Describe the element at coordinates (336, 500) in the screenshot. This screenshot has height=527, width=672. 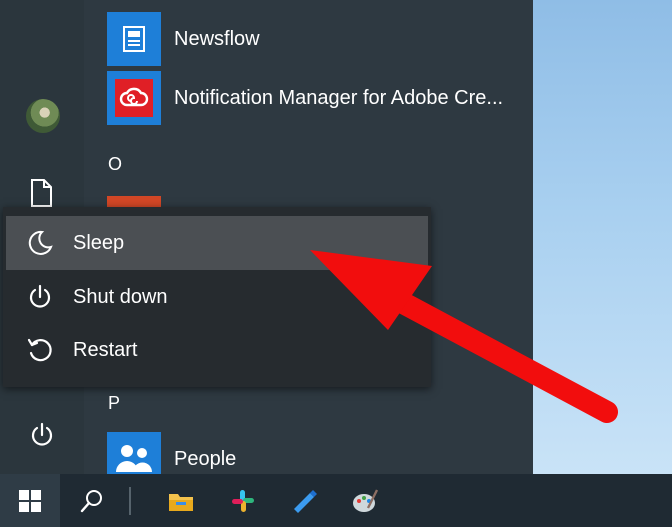
I see `taskbar` at that location.